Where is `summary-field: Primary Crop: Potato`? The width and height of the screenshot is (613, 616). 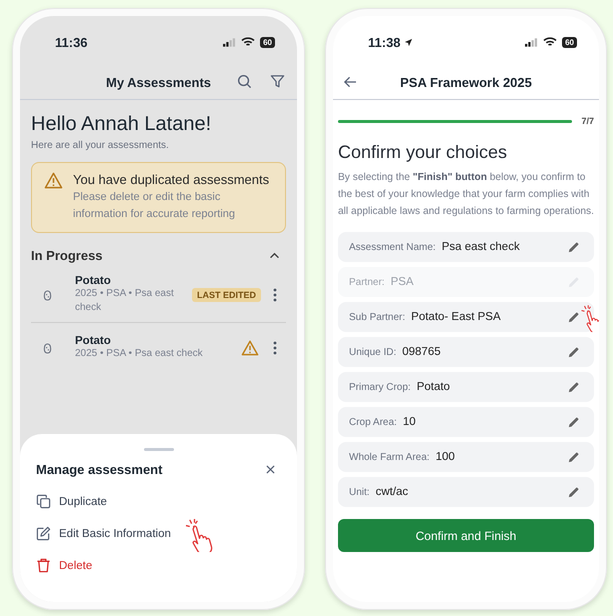 summary-field: Primary Crop: Potato is located at coordinates (466, 387).